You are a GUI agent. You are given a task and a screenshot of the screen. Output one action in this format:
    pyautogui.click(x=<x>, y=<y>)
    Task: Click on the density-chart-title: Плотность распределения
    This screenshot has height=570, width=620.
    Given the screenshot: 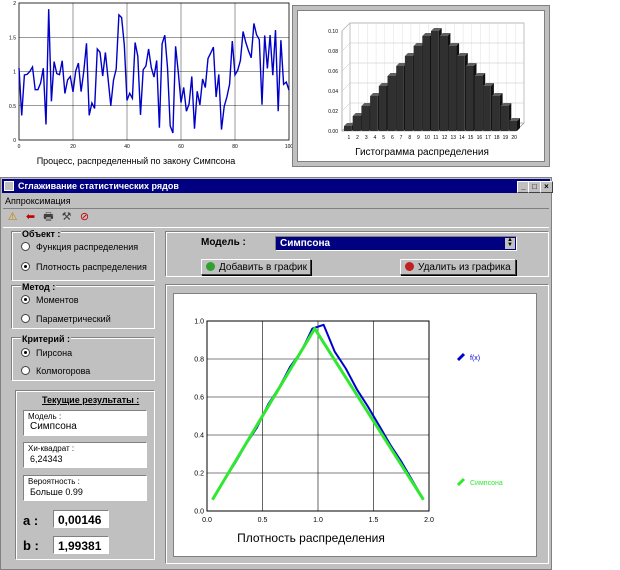 What is the action you would take?
    pyautogui.click(x=311, y=538)
    